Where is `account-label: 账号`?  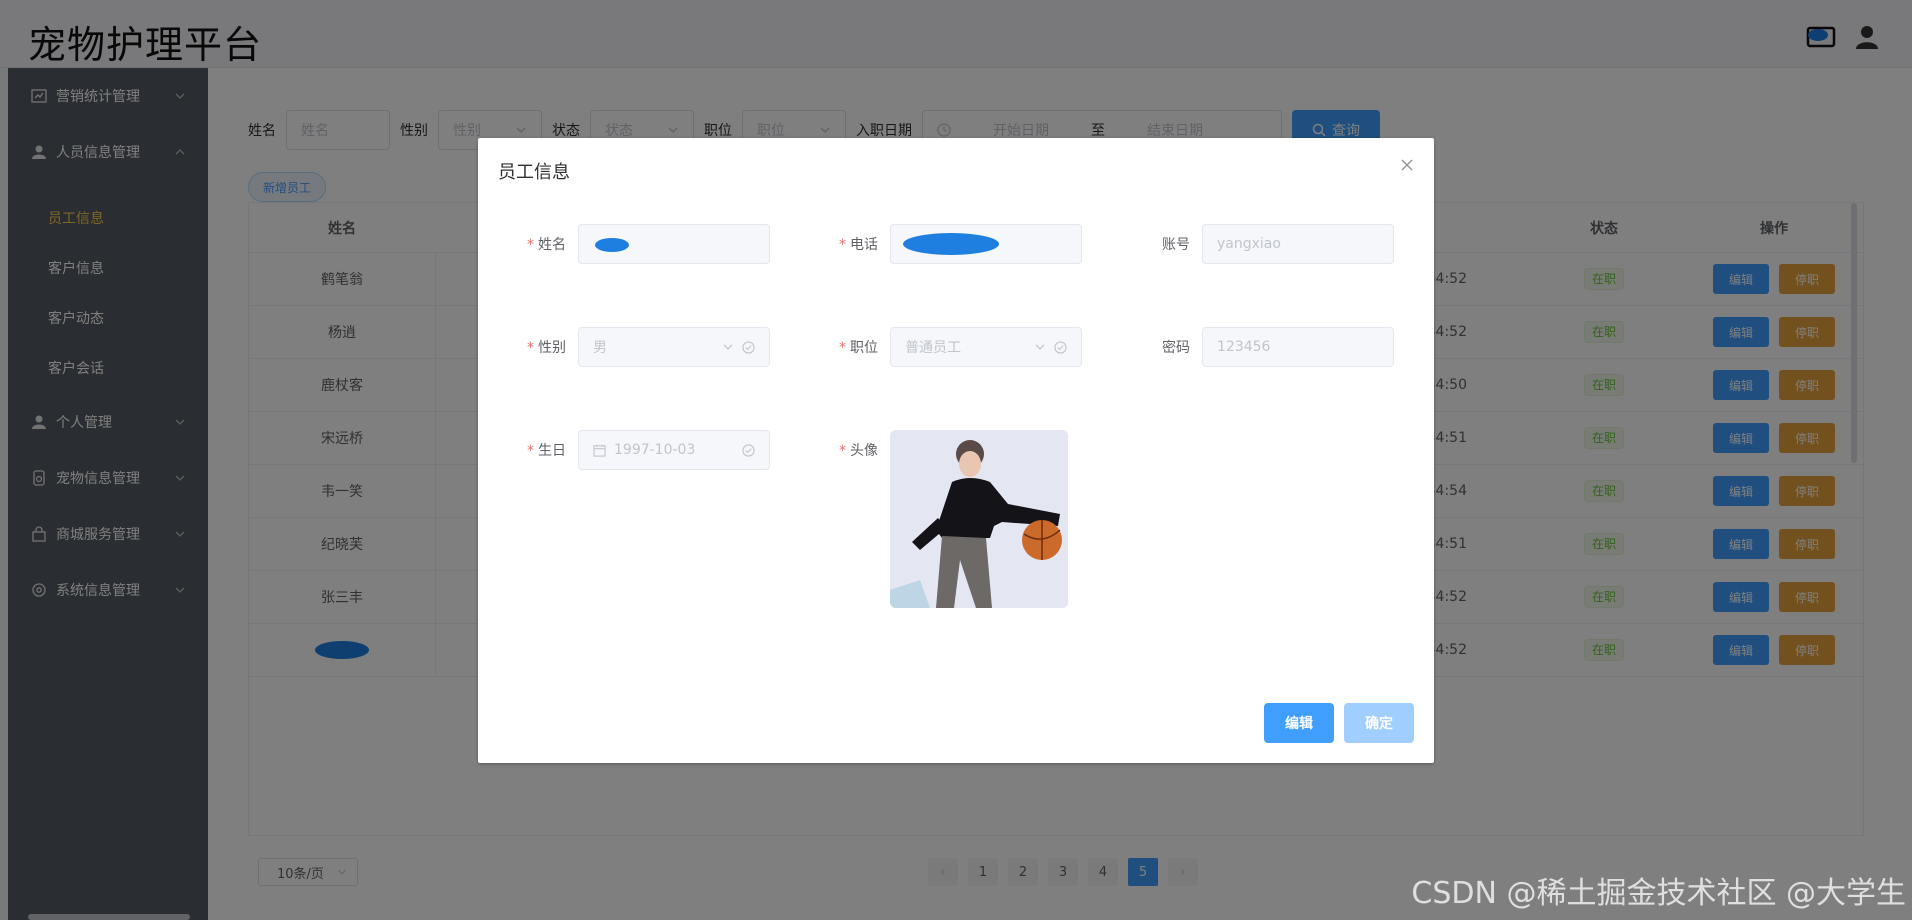 account-label: 账号 is located at coordinates (1176, 245).